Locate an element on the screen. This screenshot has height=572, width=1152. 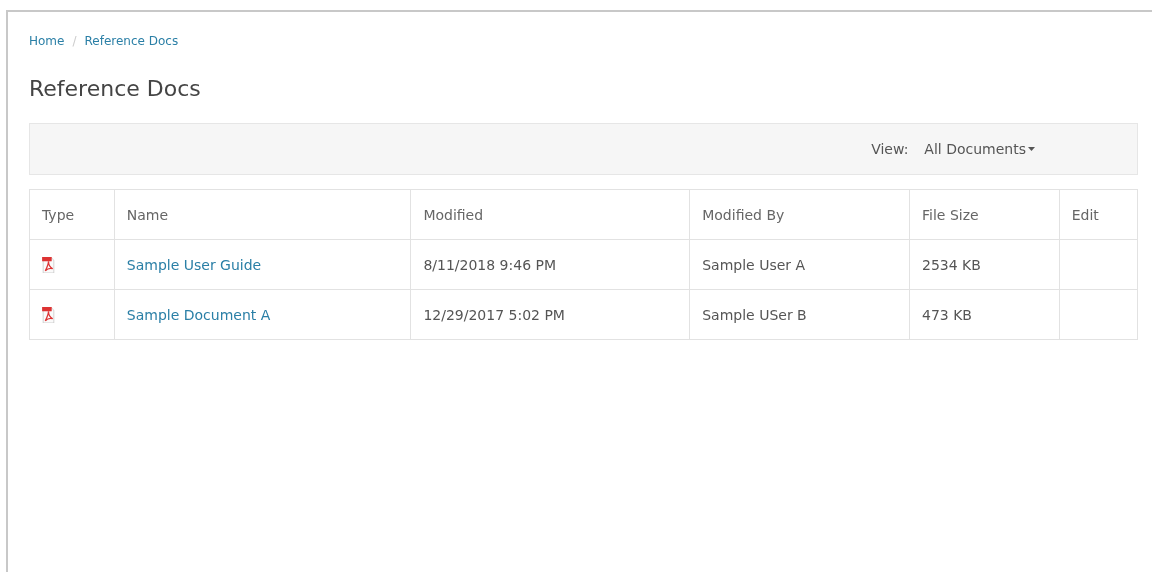
document-link: Sample Document A is located at coordinates (198, 314).